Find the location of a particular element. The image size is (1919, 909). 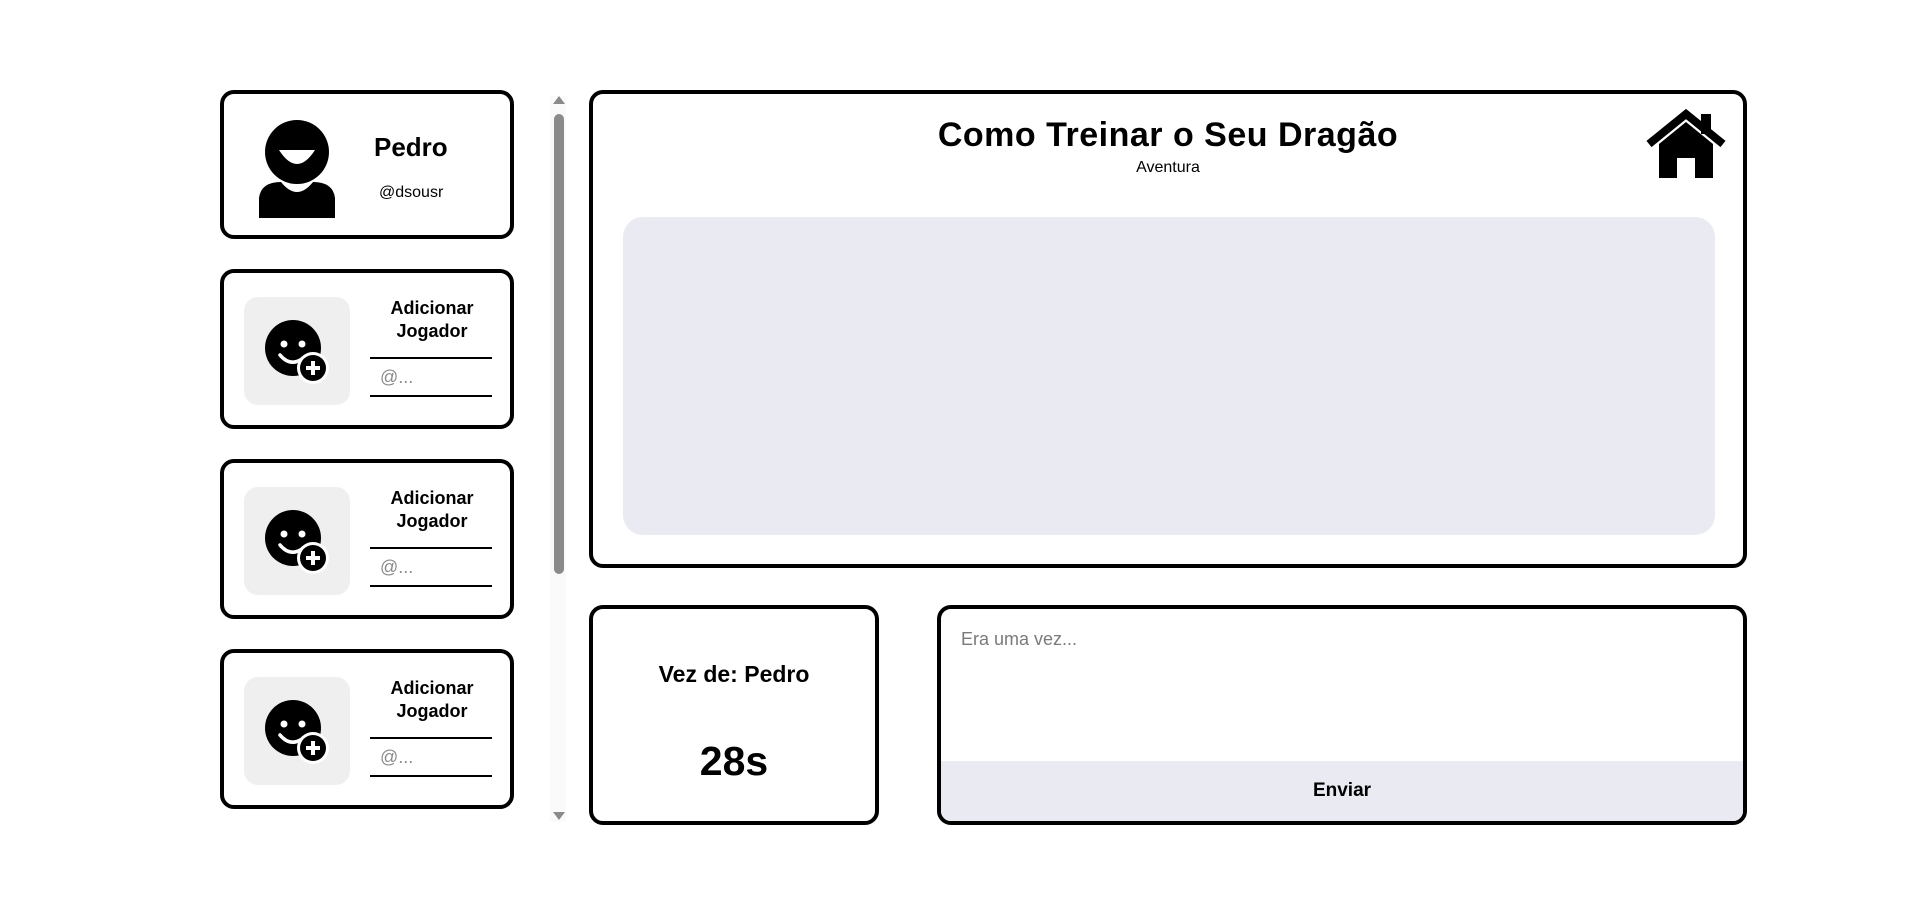

scroll-up-arrow-icon is located at coordinates (559, 100).